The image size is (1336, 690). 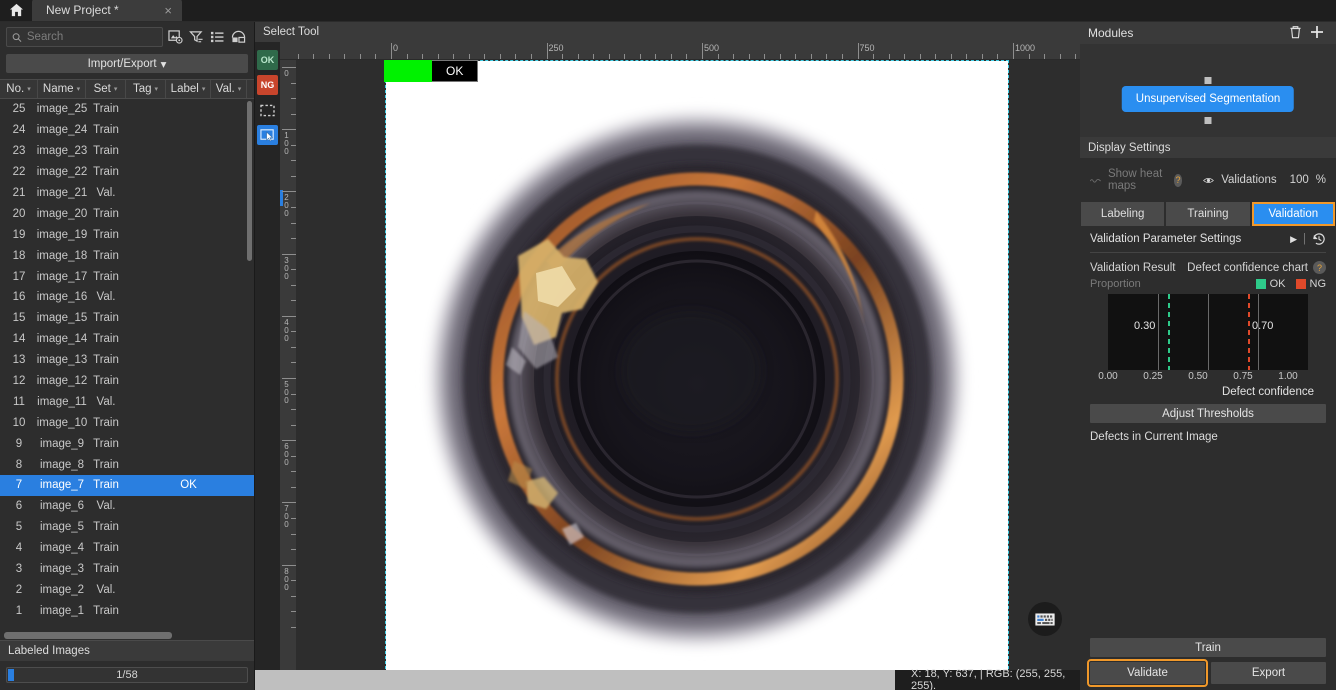 What do you see at coordinates (1169, 332) in the screenshot?
I see `threshold-line-ok` at bounding box center [1169, 332].